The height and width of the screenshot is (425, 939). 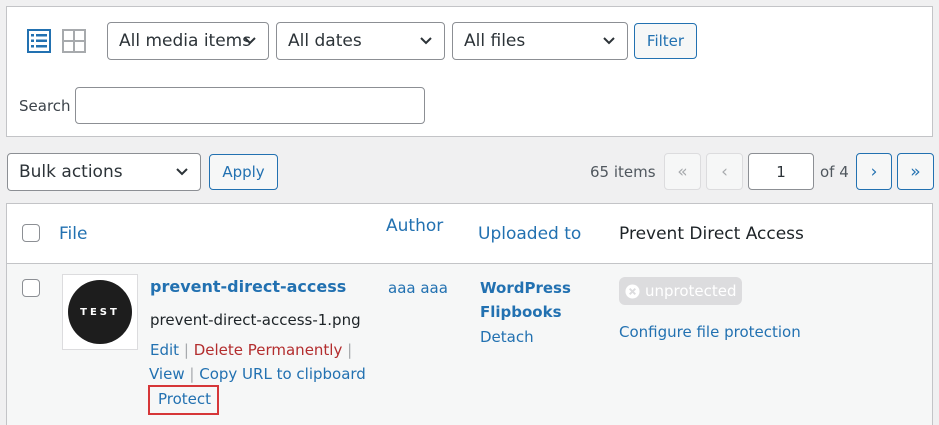 I want to click on filter-button: Filter, so click(x=665, y=41).